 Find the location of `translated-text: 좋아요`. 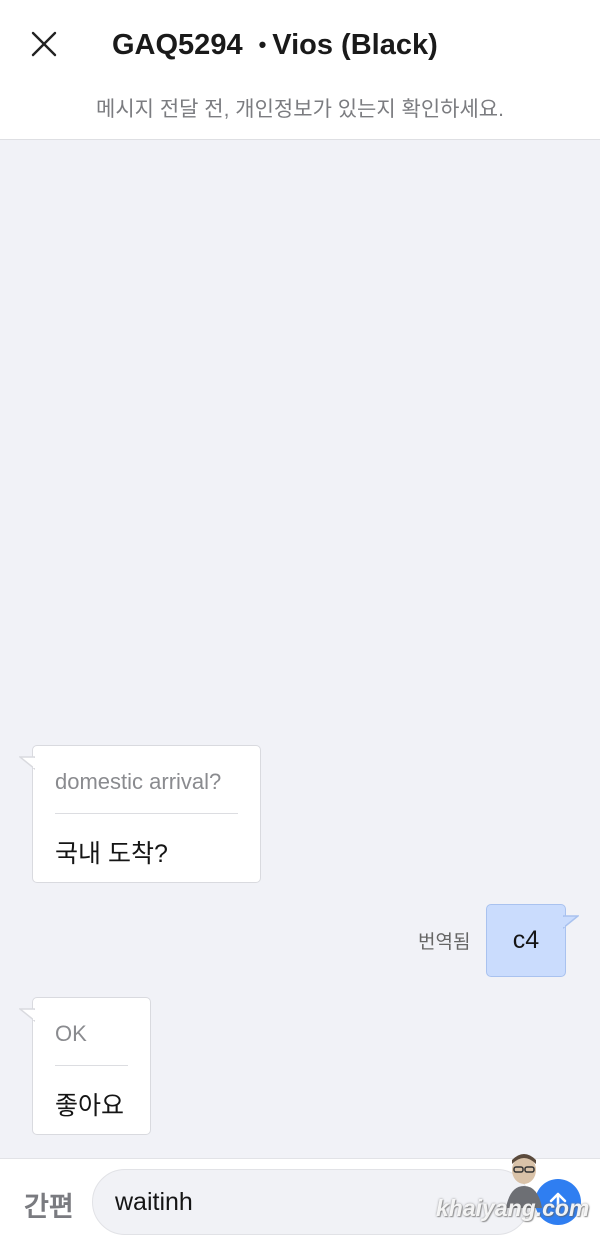

translated-text: 좋아요 is located at coordinates (90, 1106).